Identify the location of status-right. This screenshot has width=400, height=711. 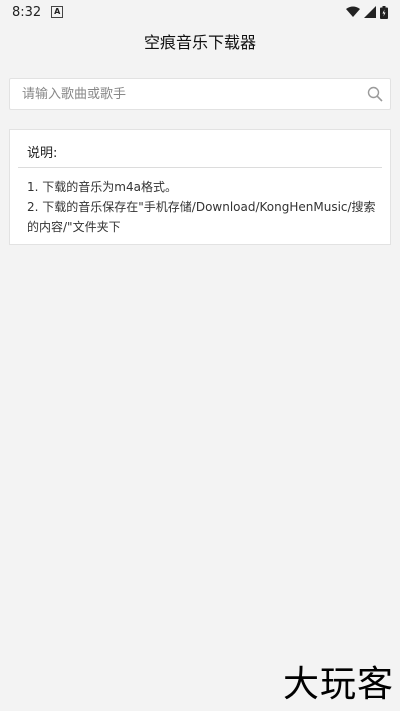
(367, 12).